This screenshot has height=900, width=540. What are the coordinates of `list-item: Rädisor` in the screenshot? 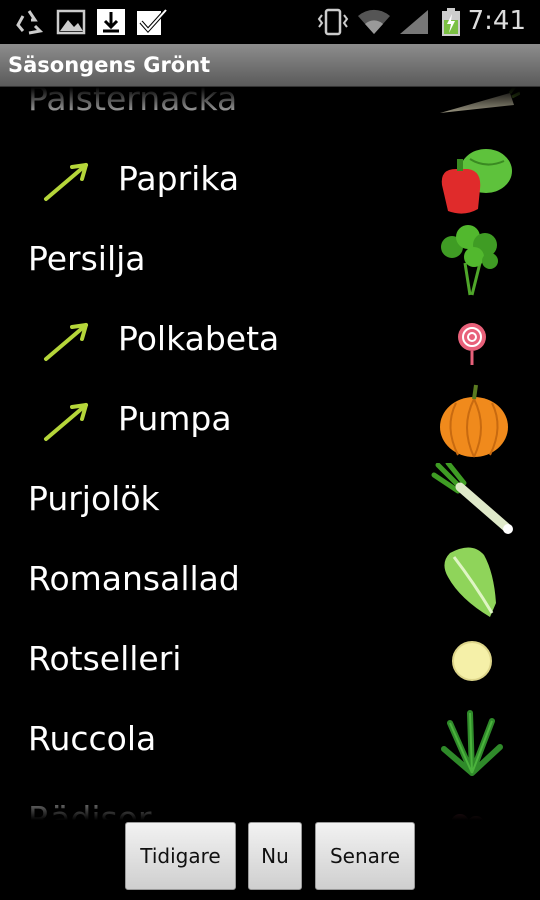 It's located at (270, 799).